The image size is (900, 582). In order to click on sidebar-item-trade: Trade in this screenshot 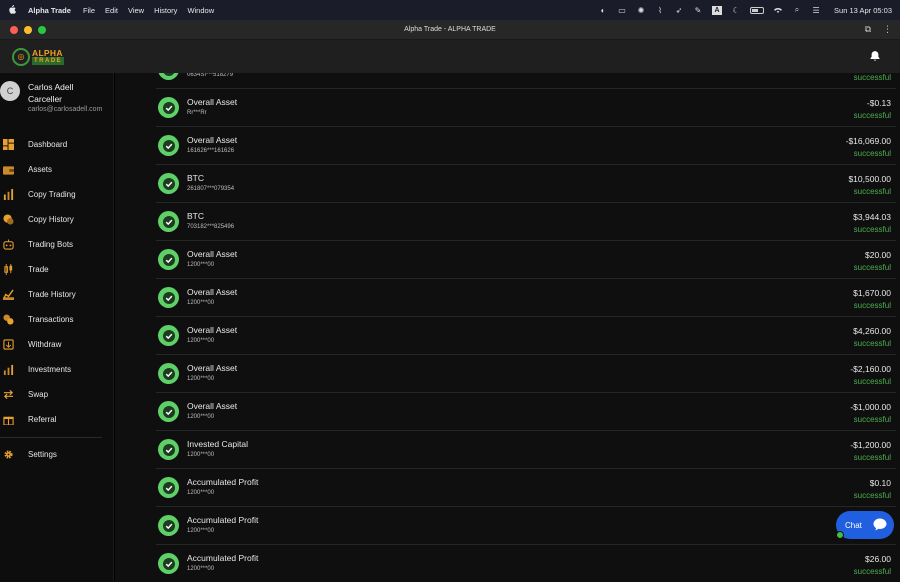, I will do `click(56, 269)`.